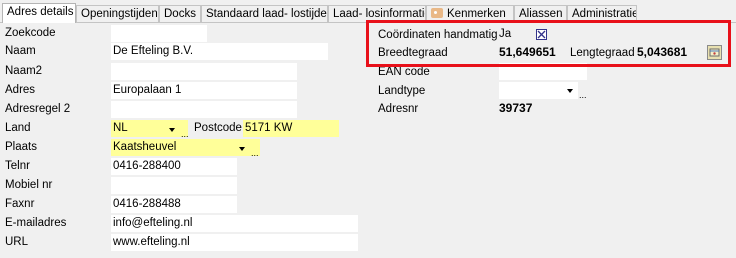  What do you see at coordinates (174, 204) in the screenshot?
I see `faxnr-input: 0416-288488` at bounding box center [174, 204].